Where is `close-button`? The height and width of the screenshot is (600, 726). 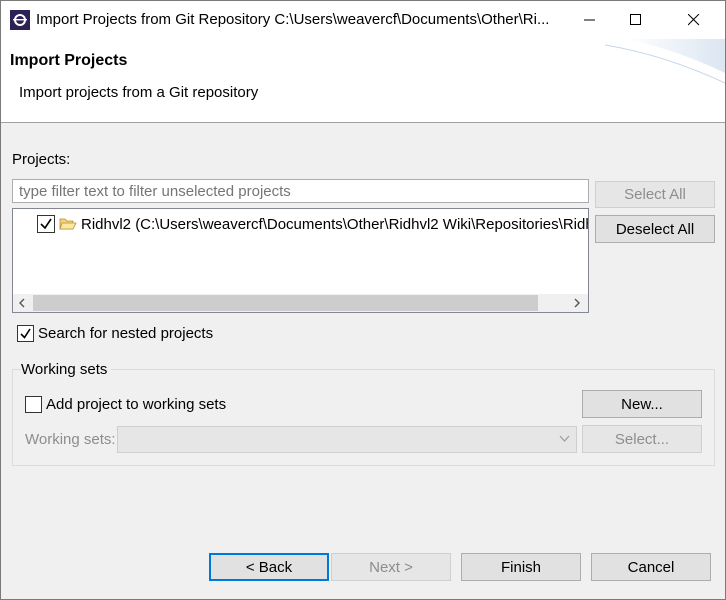 close-button is located at coordinates (694, 20).